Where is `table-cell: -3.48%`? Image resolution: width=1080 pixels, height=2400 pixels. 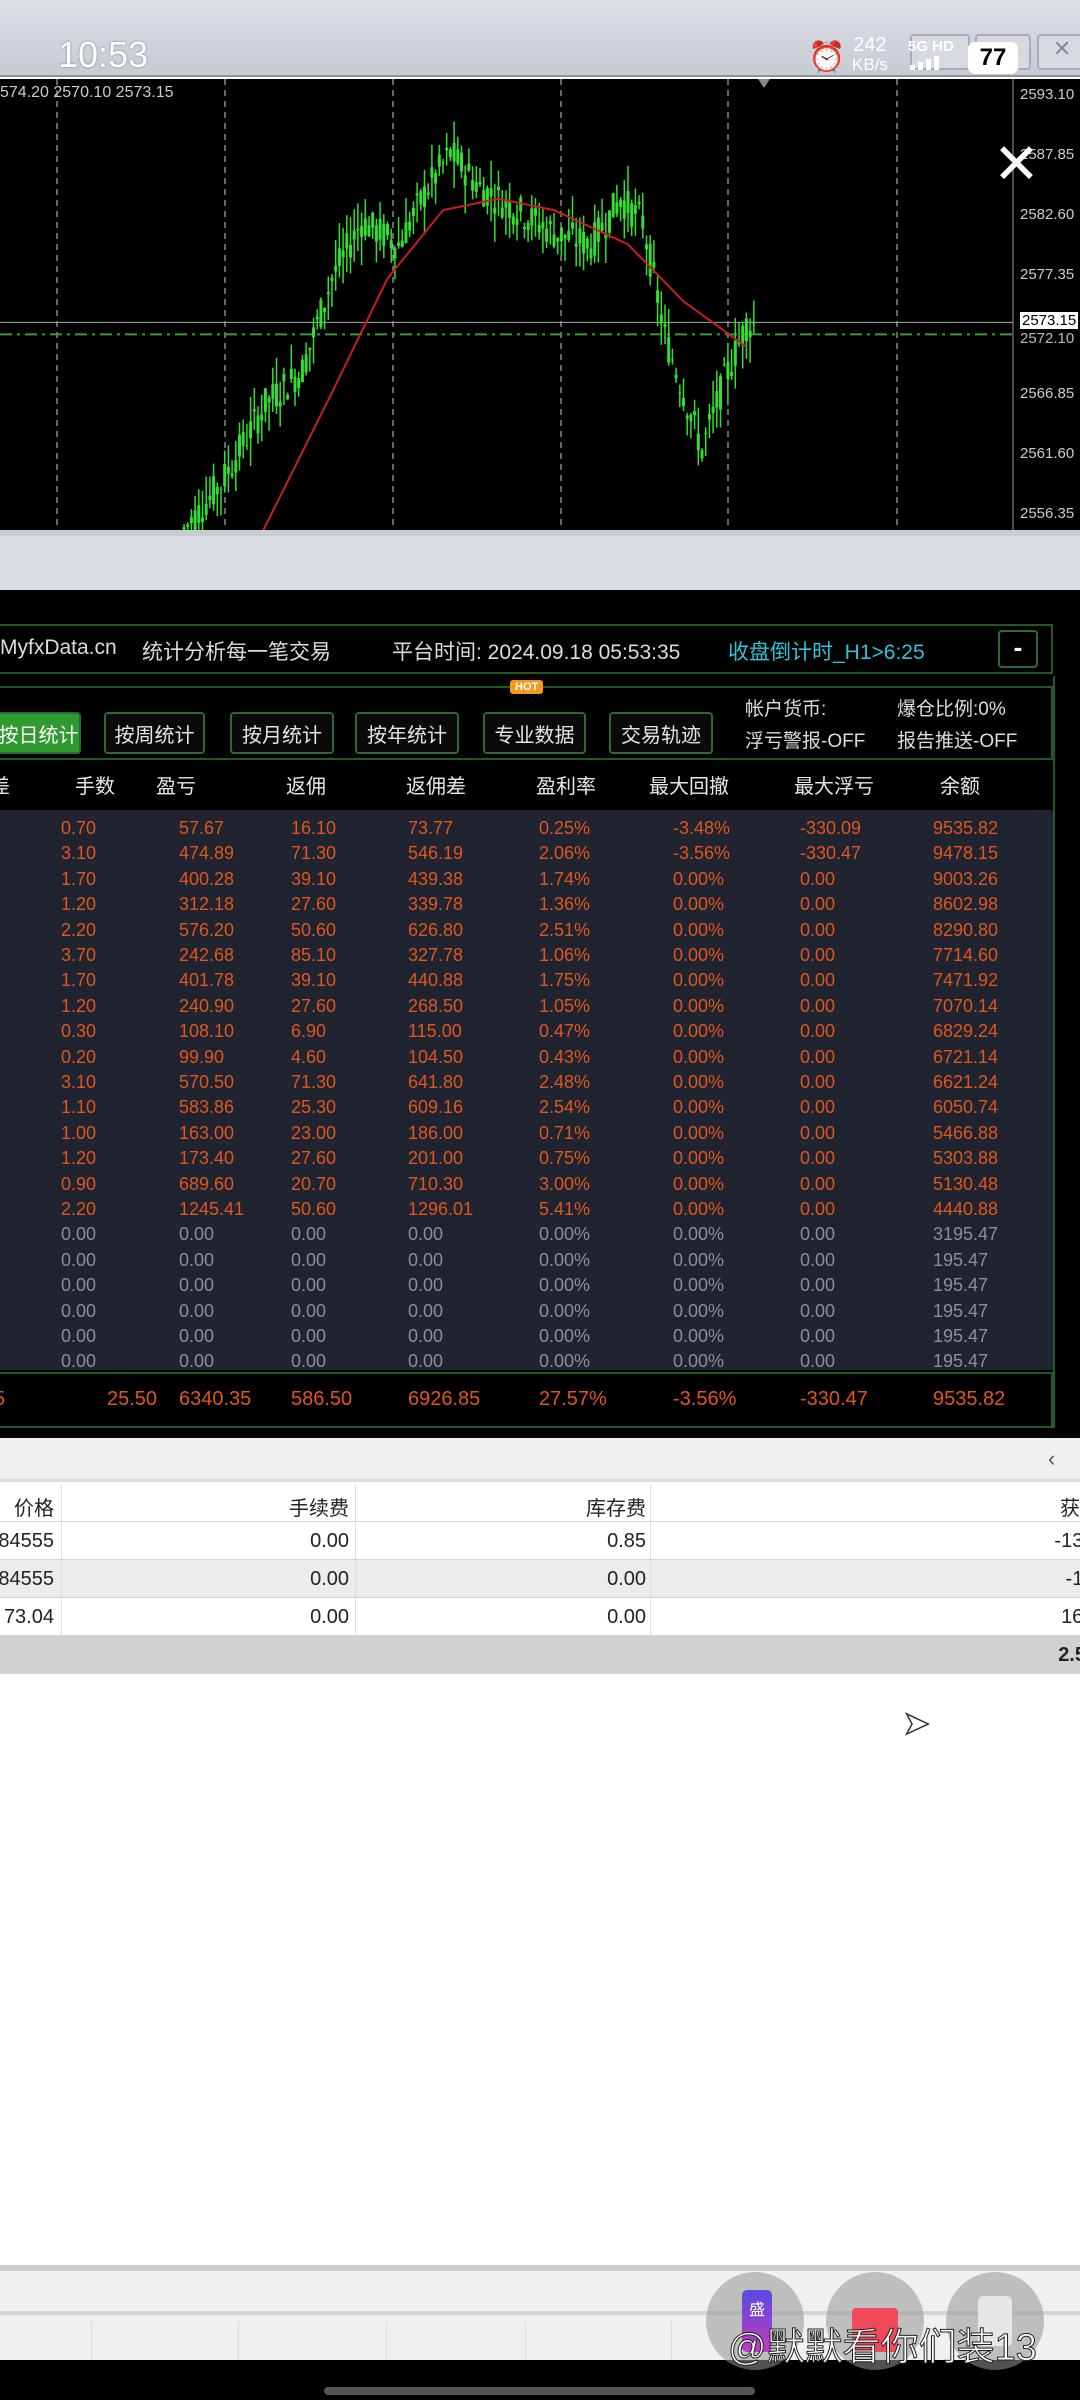 table-cell: -3.48% is located at coordinates (702, 828).